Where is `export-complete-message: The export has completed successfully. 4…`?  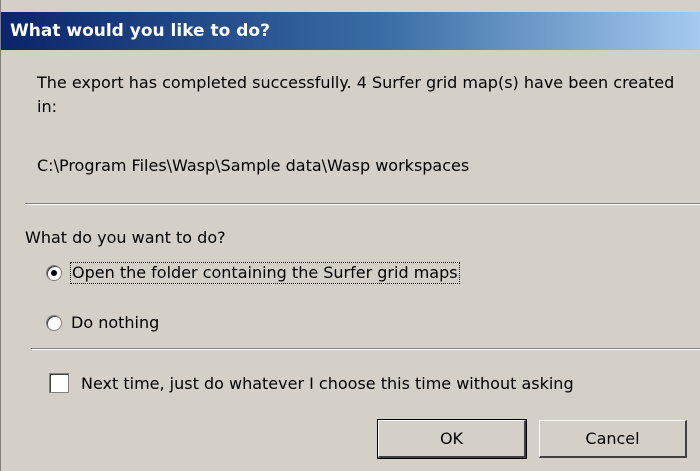
export-complete-message: The export has completed successfully. 4… is located at coordinates (356, 94).